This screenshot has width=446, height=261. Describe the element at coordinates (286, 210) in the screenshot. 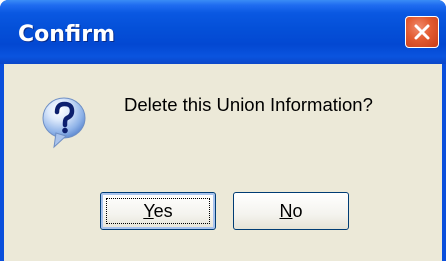

I see `no-mnemonic: N` at that location.